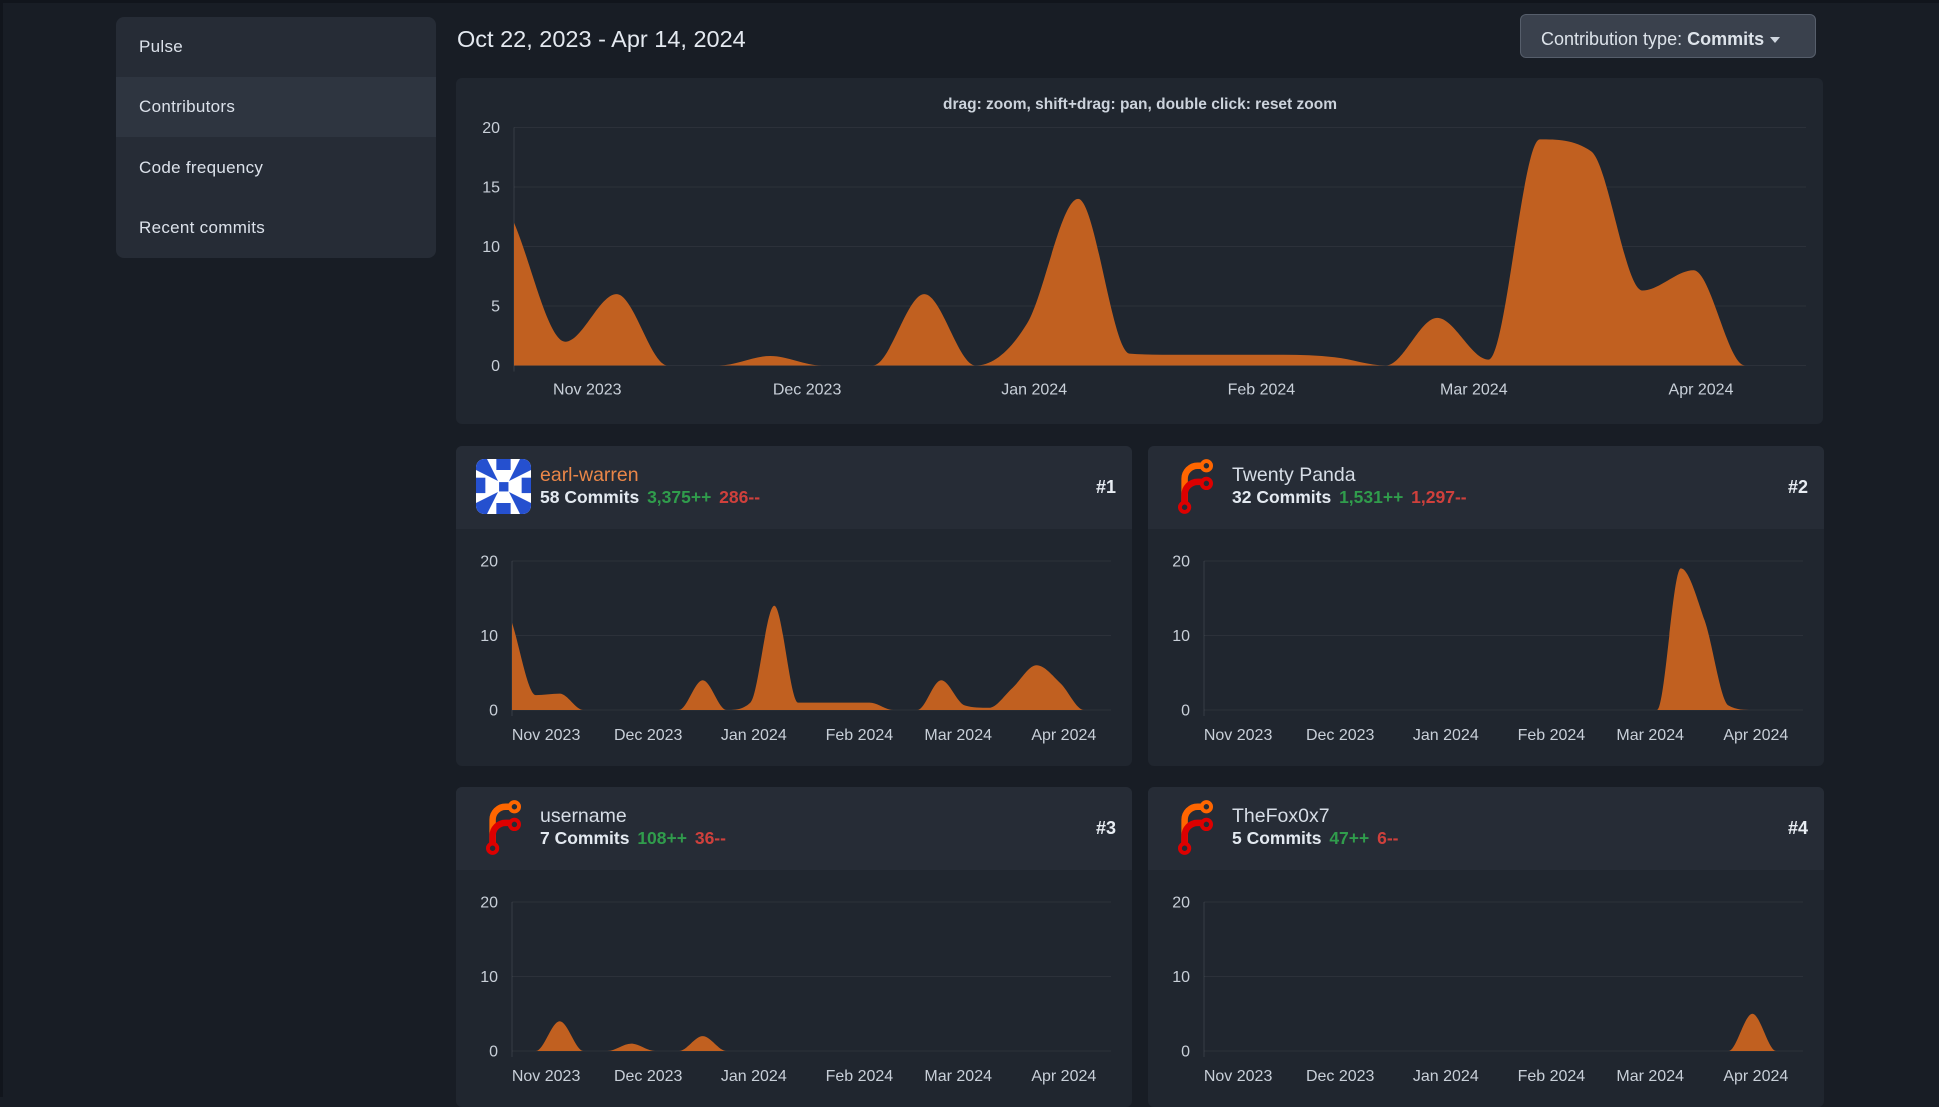 Image resolution: width=1939 pixels, height=1107 pixels. Describe the element at coordinates (491, 188) in the screenshot. I see `svg-text: 15` at that location.